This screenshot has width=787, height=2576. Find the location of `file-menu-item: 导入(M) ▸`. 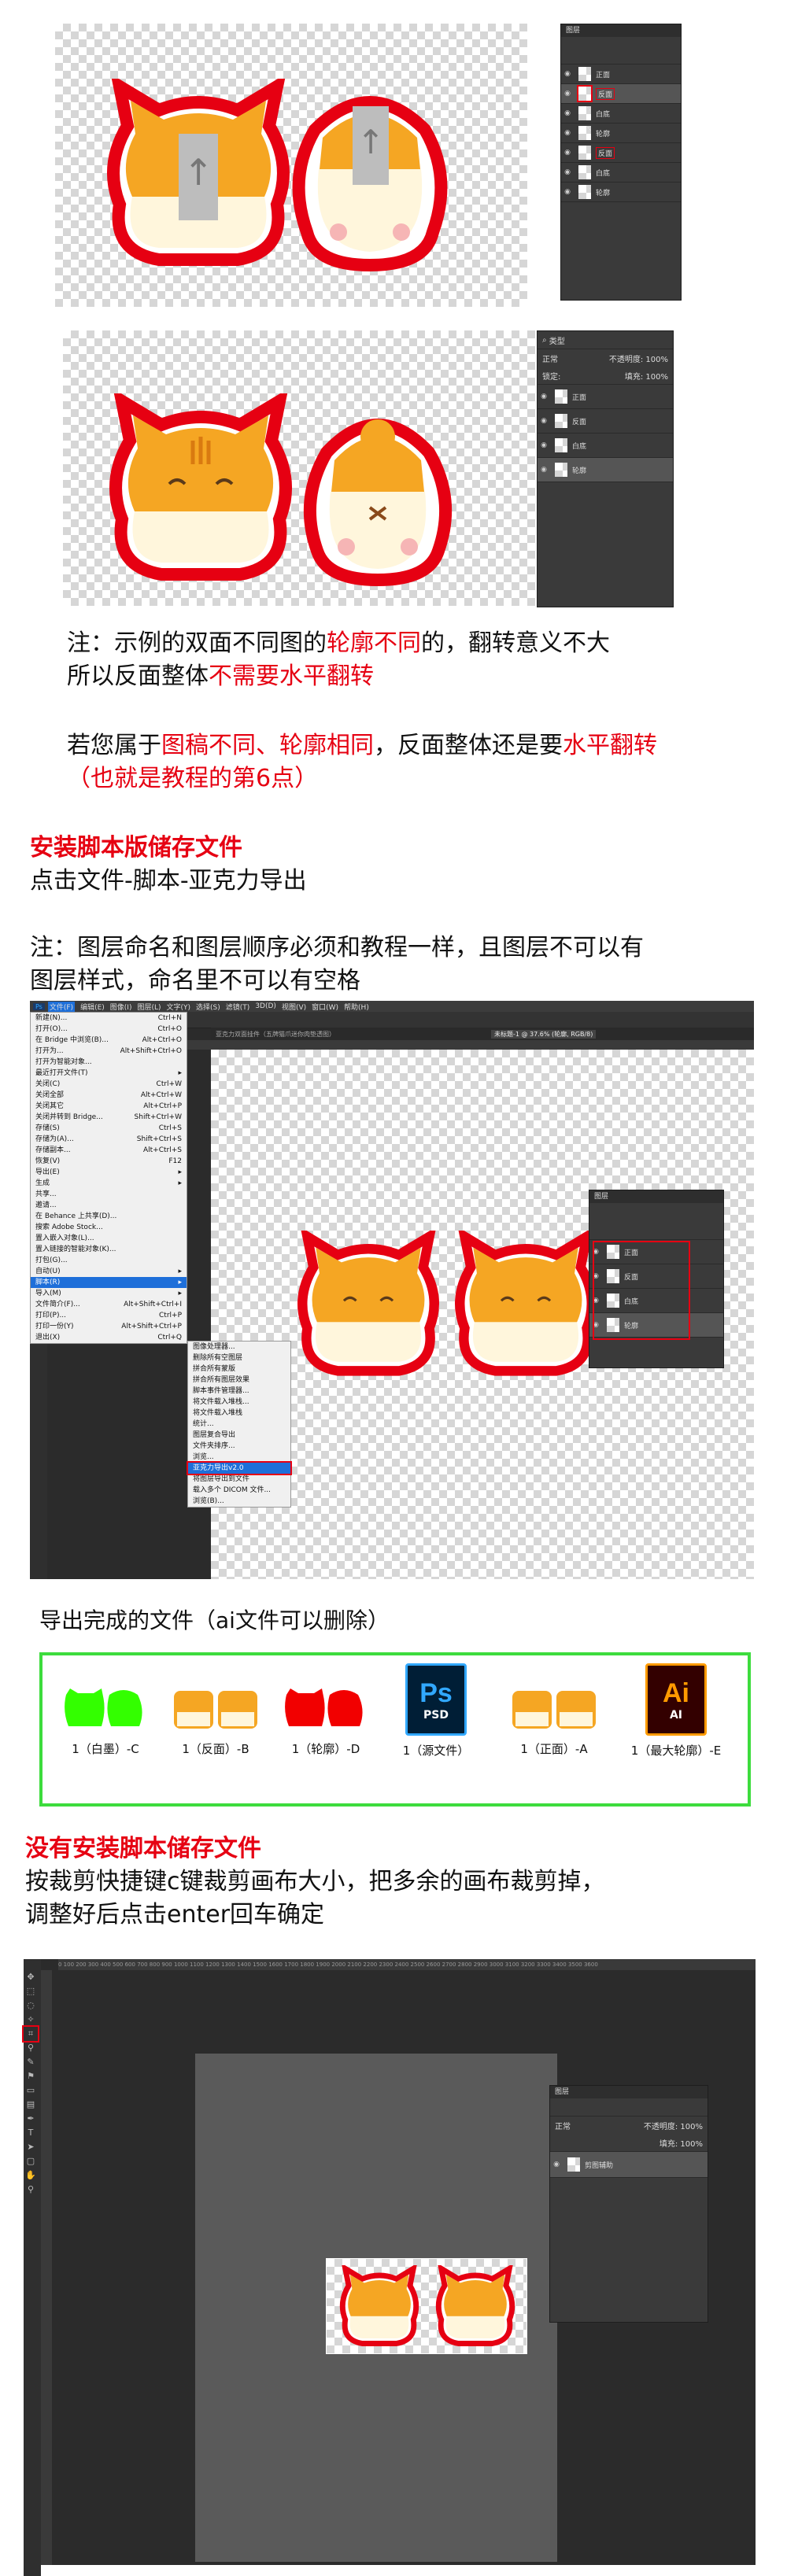

file-menu-item: 导入(M) ▸ is located at coordinates (109, 1294).